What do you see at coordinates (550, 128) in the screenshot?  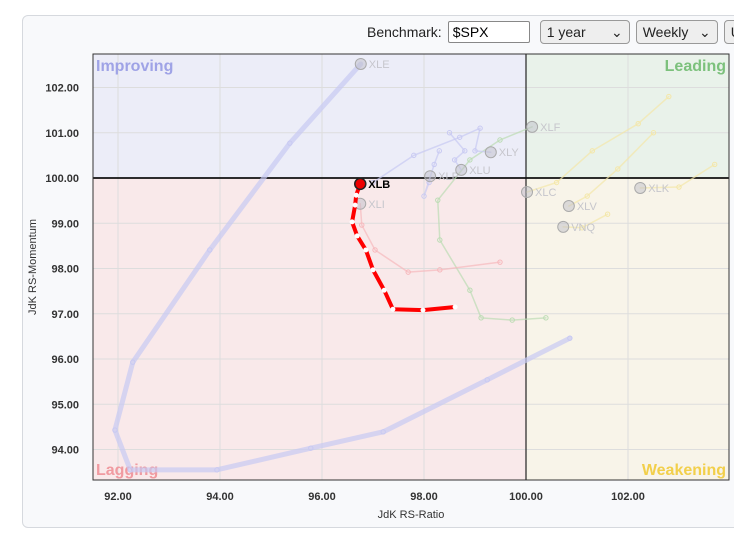 I see `series-label: XLF` at bounding box center [550, 128].